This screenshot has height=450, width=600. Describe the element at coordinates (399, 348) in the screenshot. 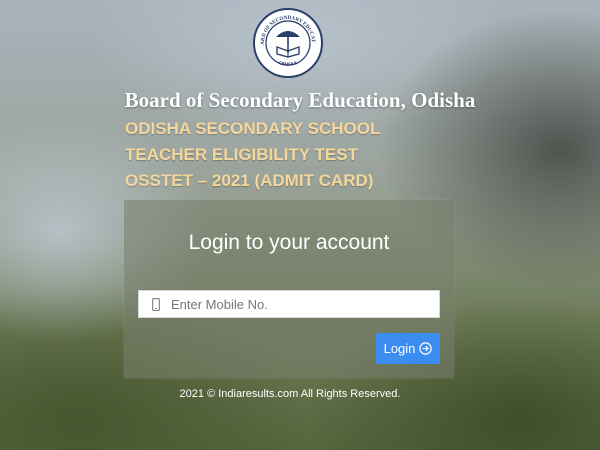

I see `login-button-label: Login` at that location.